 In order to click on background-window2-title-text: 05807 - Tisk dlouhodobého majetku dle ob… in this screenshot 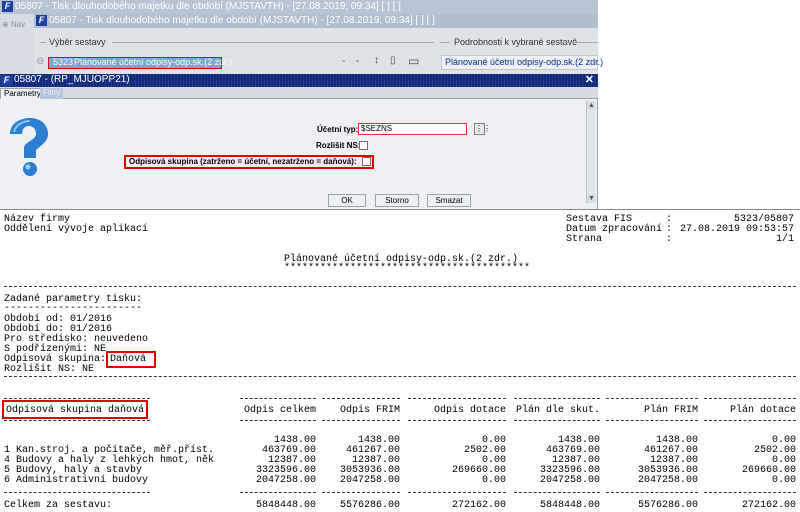, I will do `click(242, 20)`.